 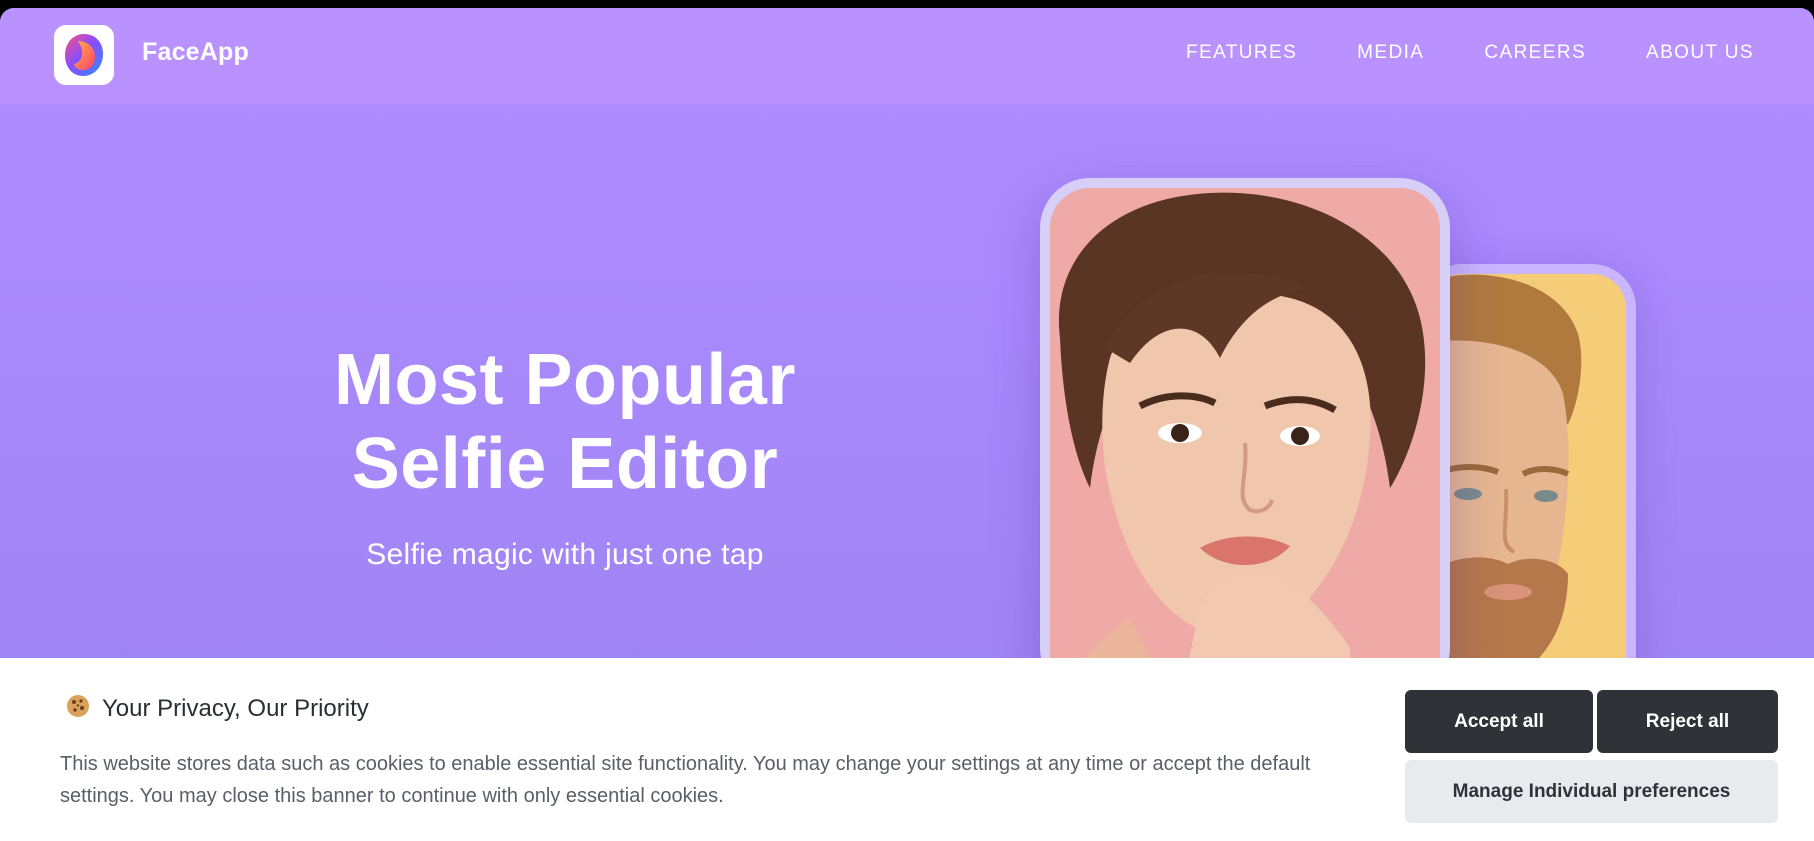 I want to click on phone-mockup-back, so click(x=1527, y=484).